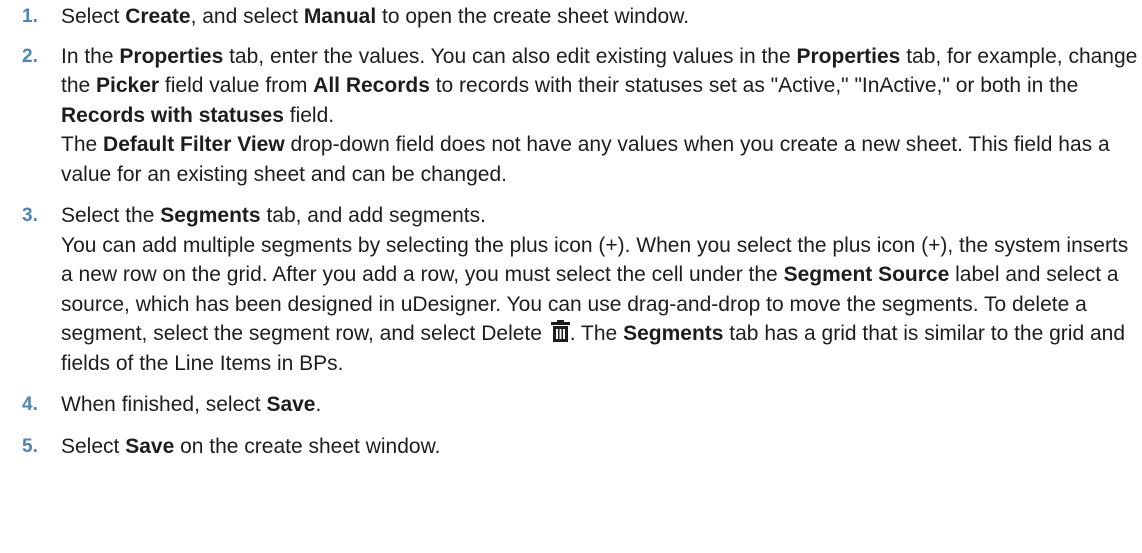  What do you see at coordinates (601, 447) in the screenshot?
I see `step-text: Select Save on the create sheet window.` at bounding box center [601, 447].